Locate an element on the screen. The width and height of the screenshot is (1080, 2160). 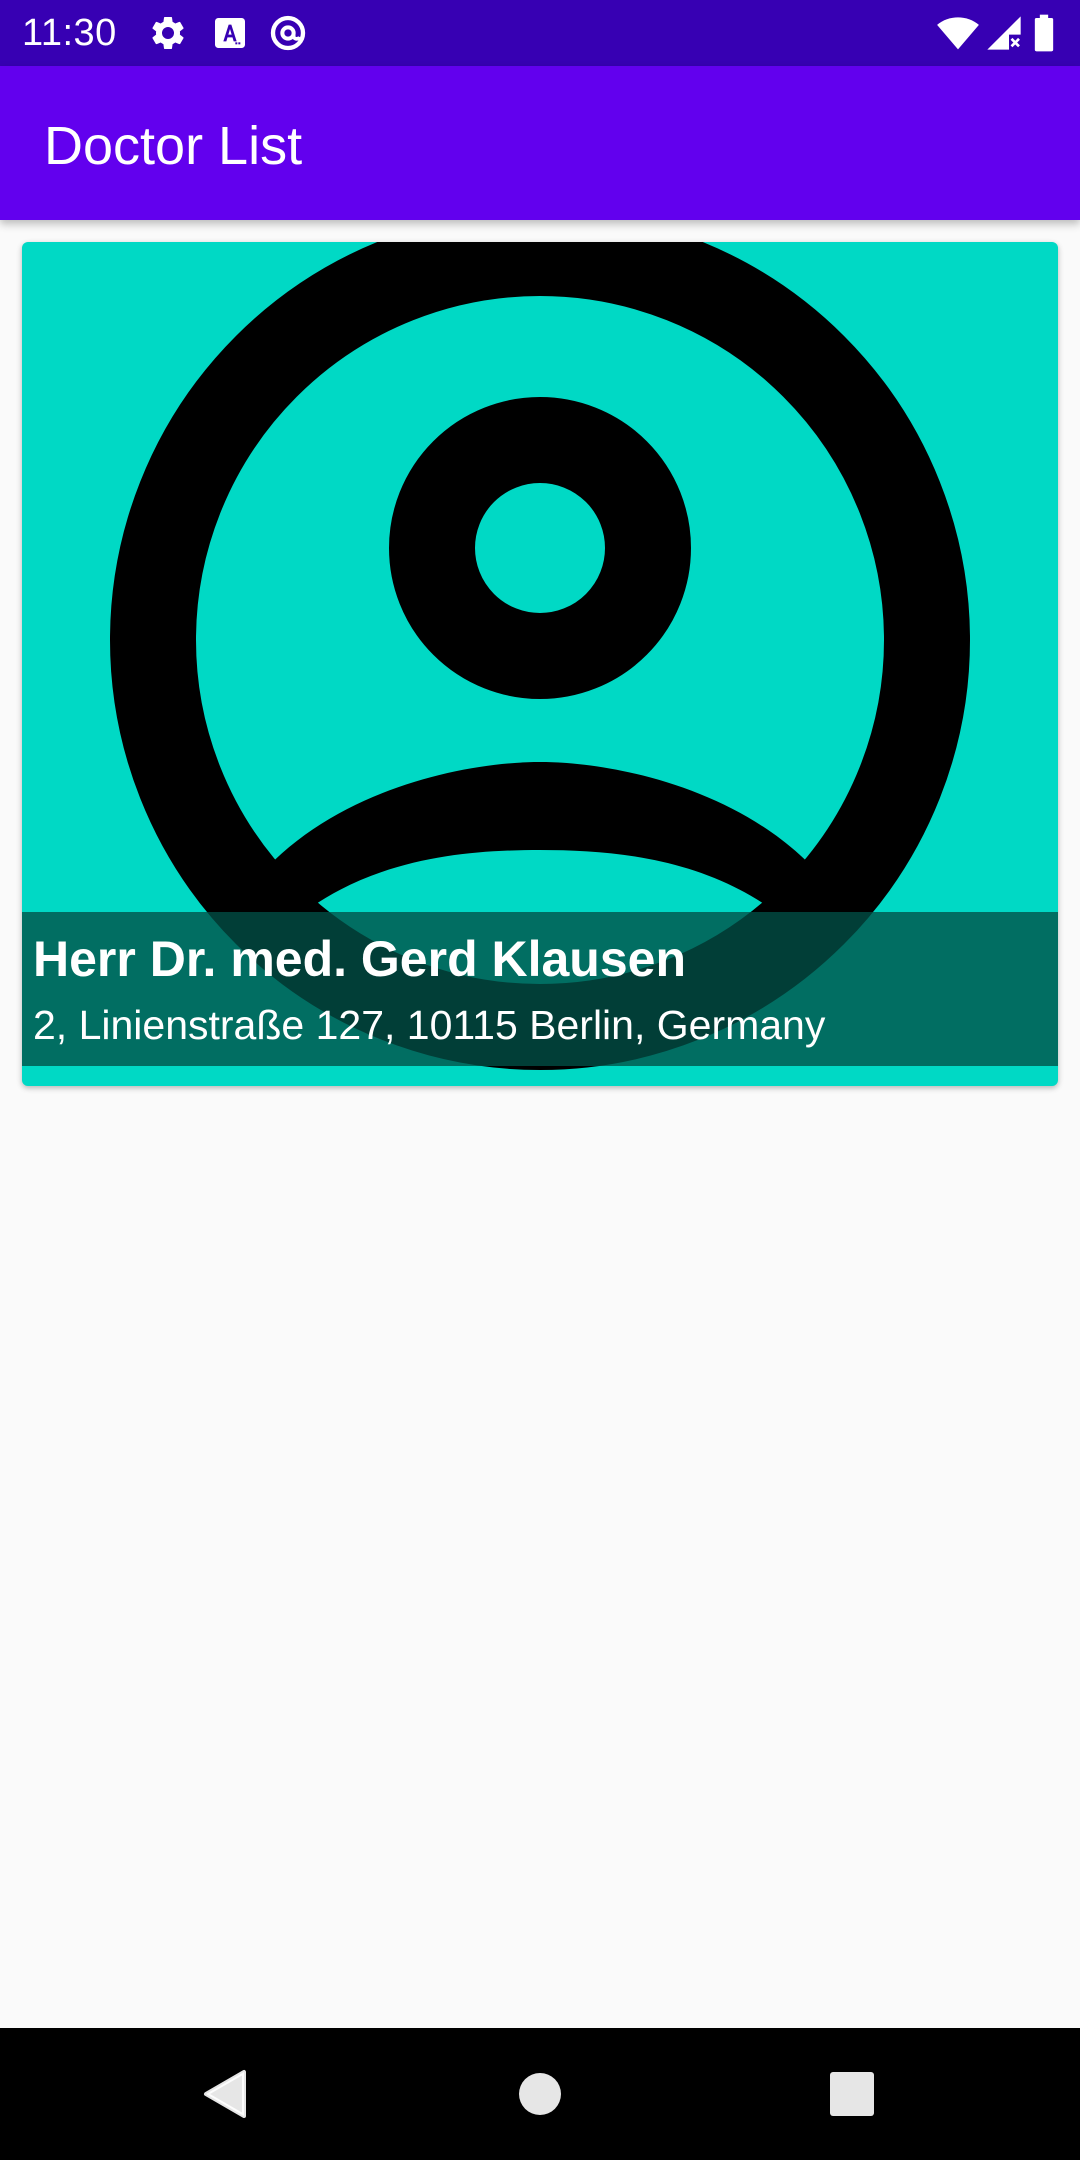
recents-icon is located at coordinates (852, 2094).